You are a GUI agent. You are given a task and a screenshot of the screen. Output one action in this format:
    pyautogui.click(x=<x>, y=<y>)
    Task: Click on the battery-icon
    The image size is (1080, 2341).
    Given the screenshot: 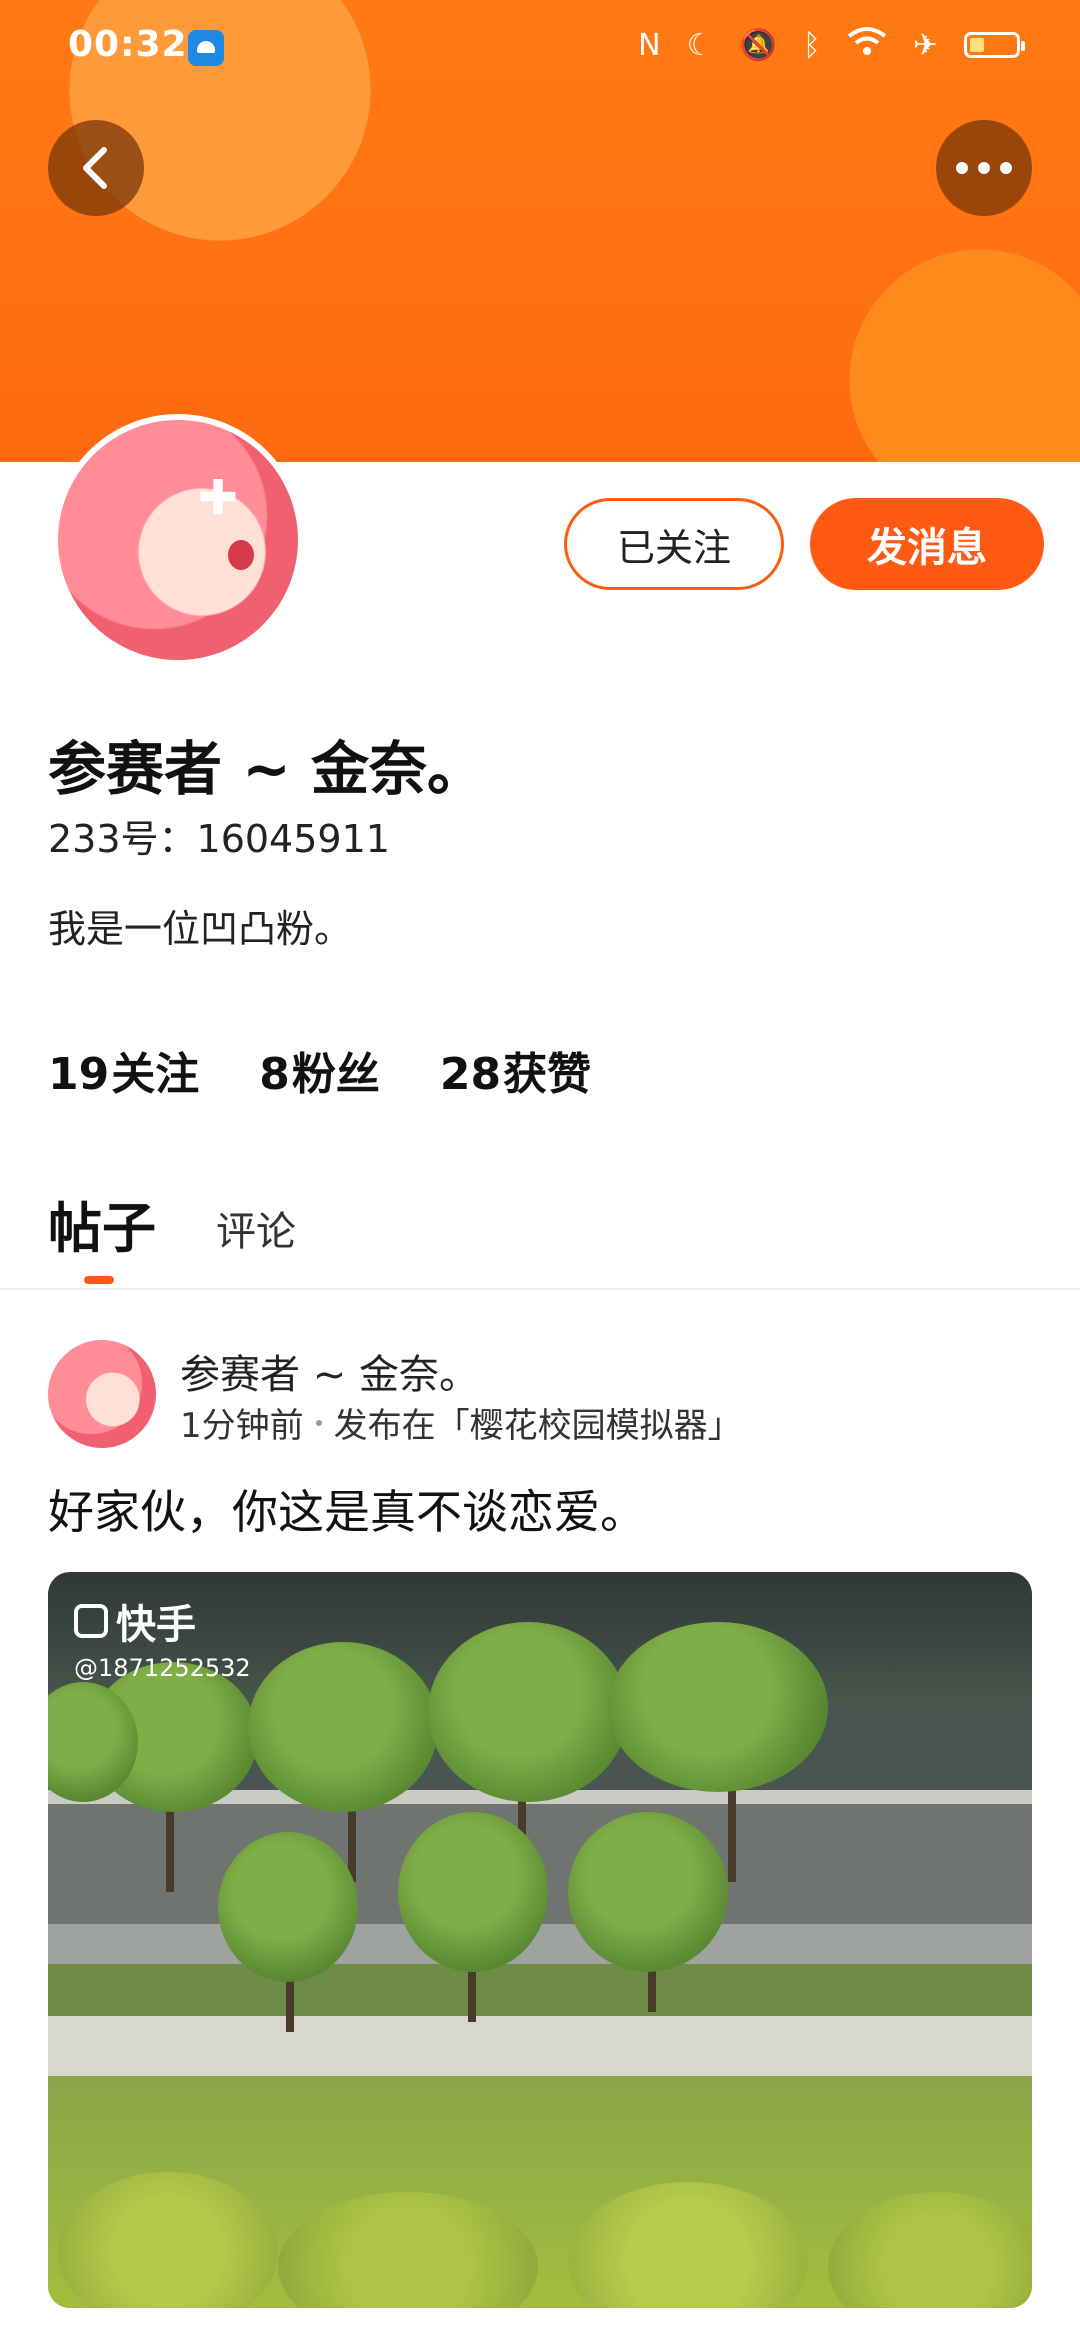 What is the action you would take?
    pyautogui.click(x=994, y=45)
    